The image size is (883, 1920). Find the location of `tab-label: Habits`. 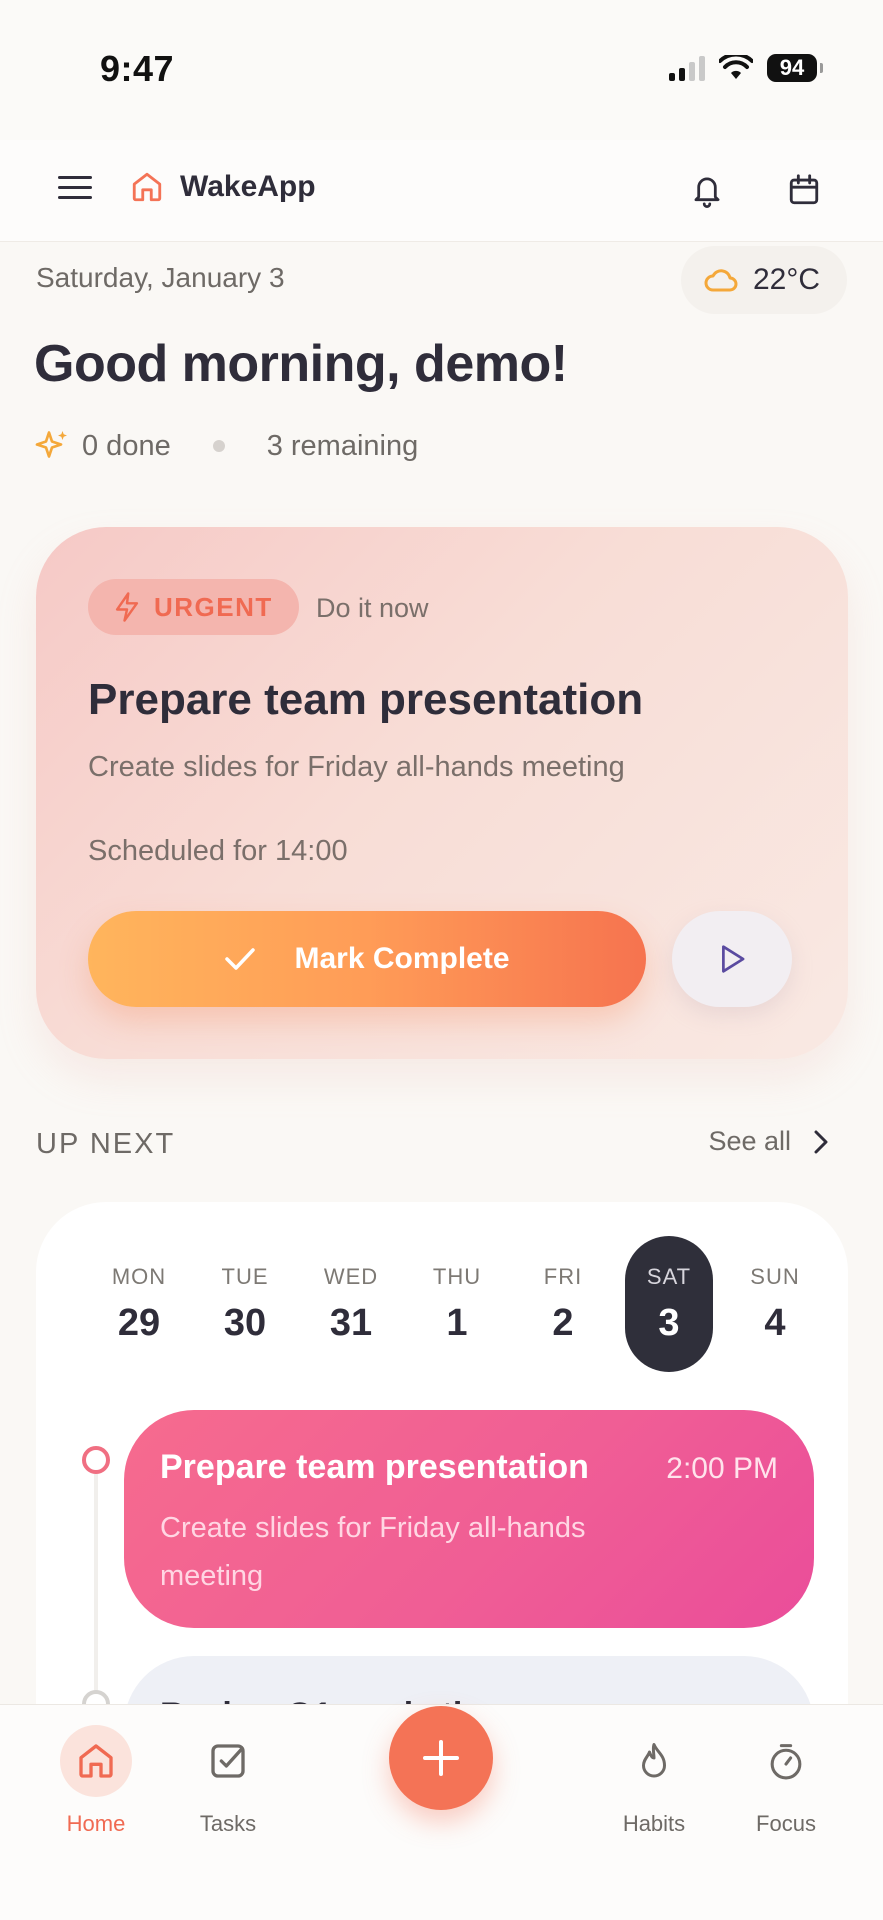

tab-label: Habits is located at coordinates (654, 1823).